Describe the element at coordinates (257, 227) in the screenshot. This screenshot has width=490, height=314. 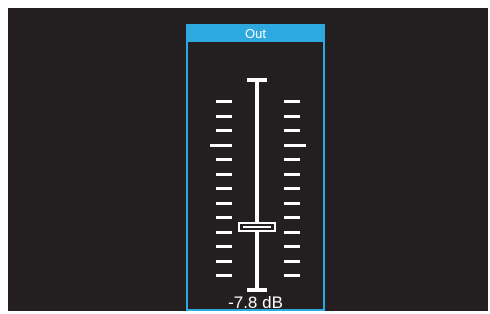
I see `fader-knob` at that location.